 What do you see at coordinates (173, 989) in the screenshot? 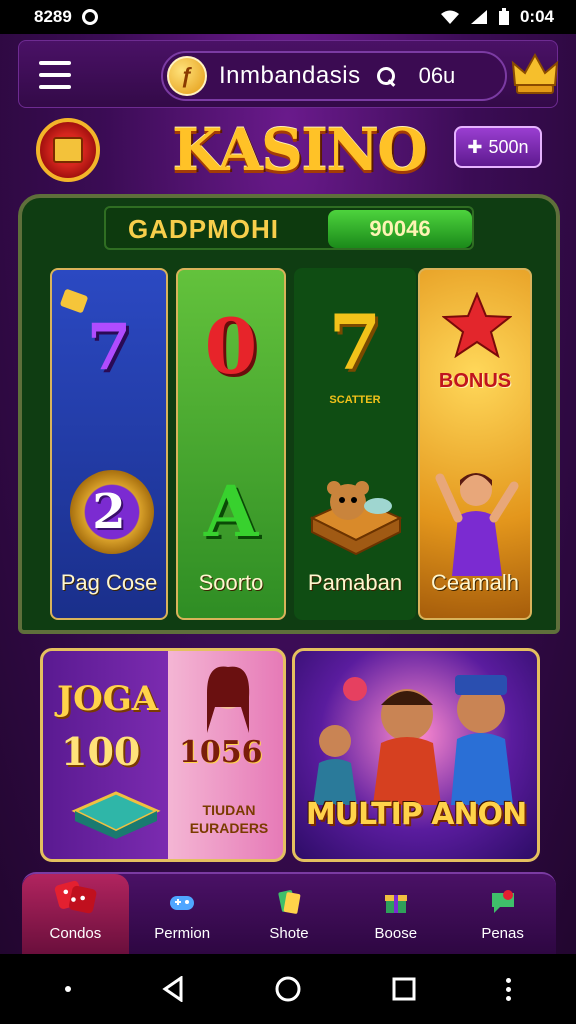
I see `back-icon` at bounding box center [173, 989].